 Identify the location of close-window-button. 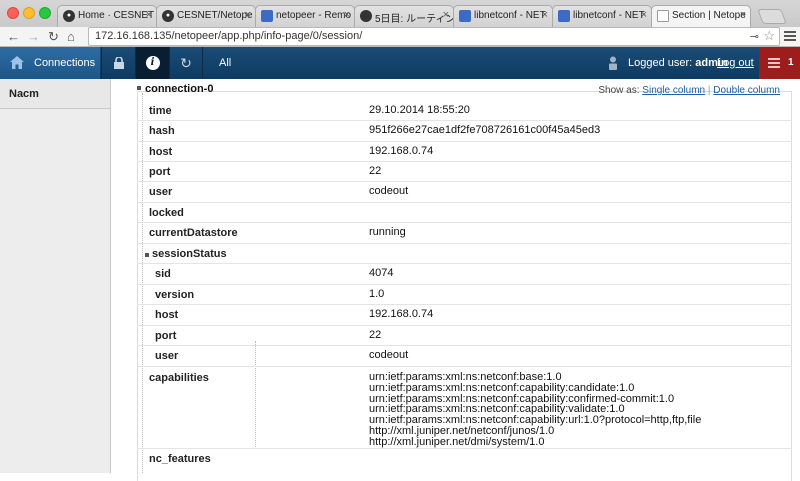
(13, 13).